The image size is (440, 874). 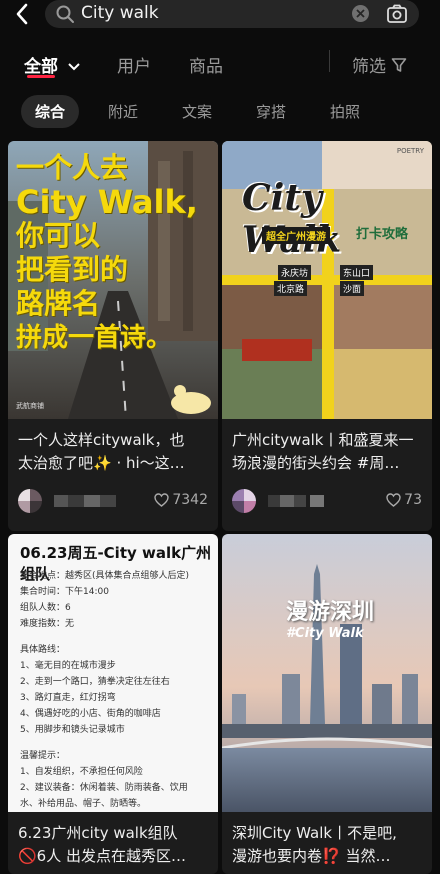 What do you see at coordinates (94, 338) in the screenshot?
I see `cover-text-line: 拼成一首诗。` at bounding box center [94, 338].